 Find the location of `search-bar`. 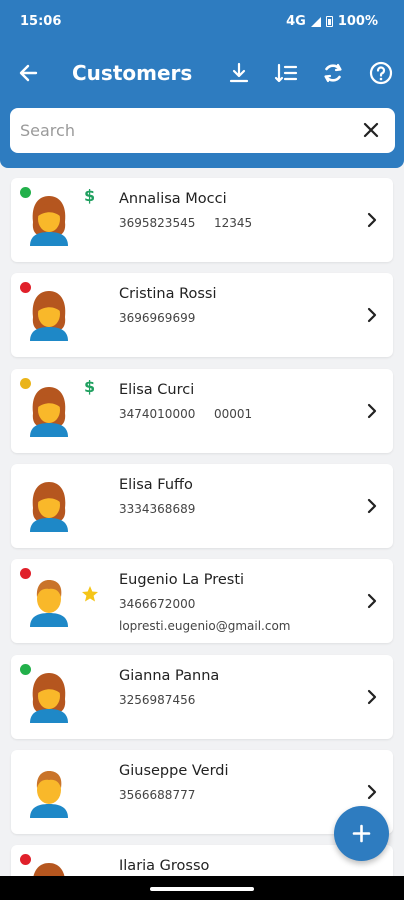

search-bar is located at coordinates (202, 130).